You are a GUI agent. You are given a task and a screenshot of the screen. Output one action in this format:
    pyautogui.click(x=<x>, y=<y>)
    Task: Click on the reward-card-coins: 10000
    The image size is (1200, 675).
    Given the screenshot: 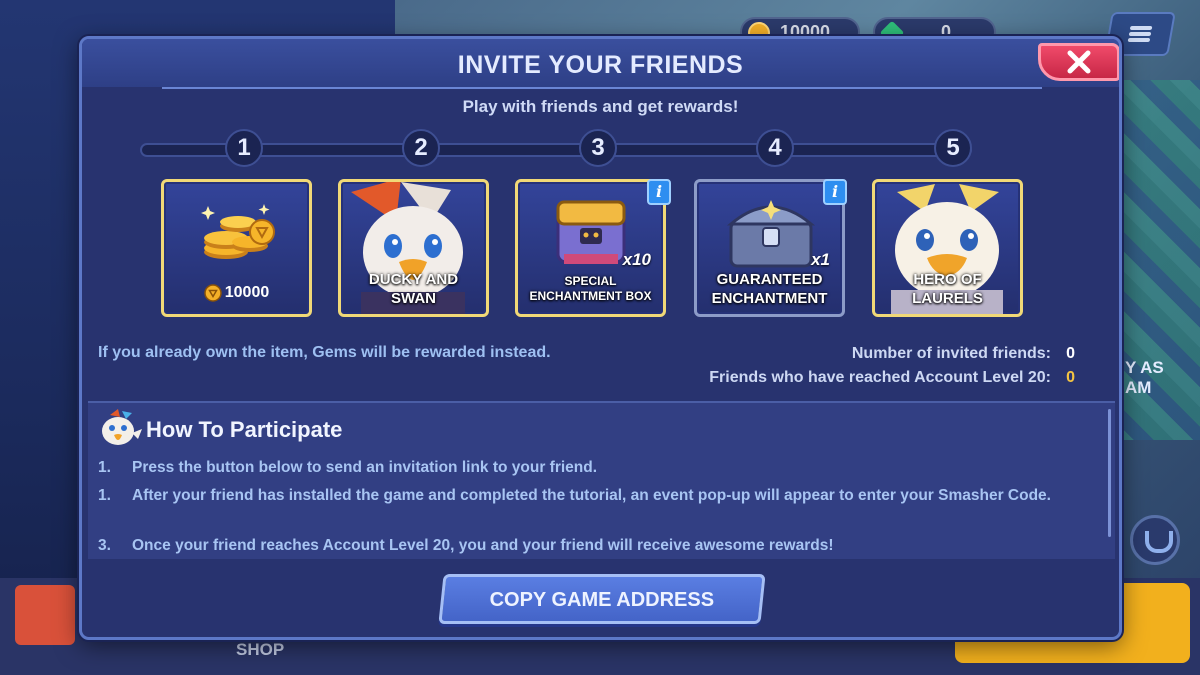 What is the action you would take?
    pyautogui.click(x=236, y=248)
    